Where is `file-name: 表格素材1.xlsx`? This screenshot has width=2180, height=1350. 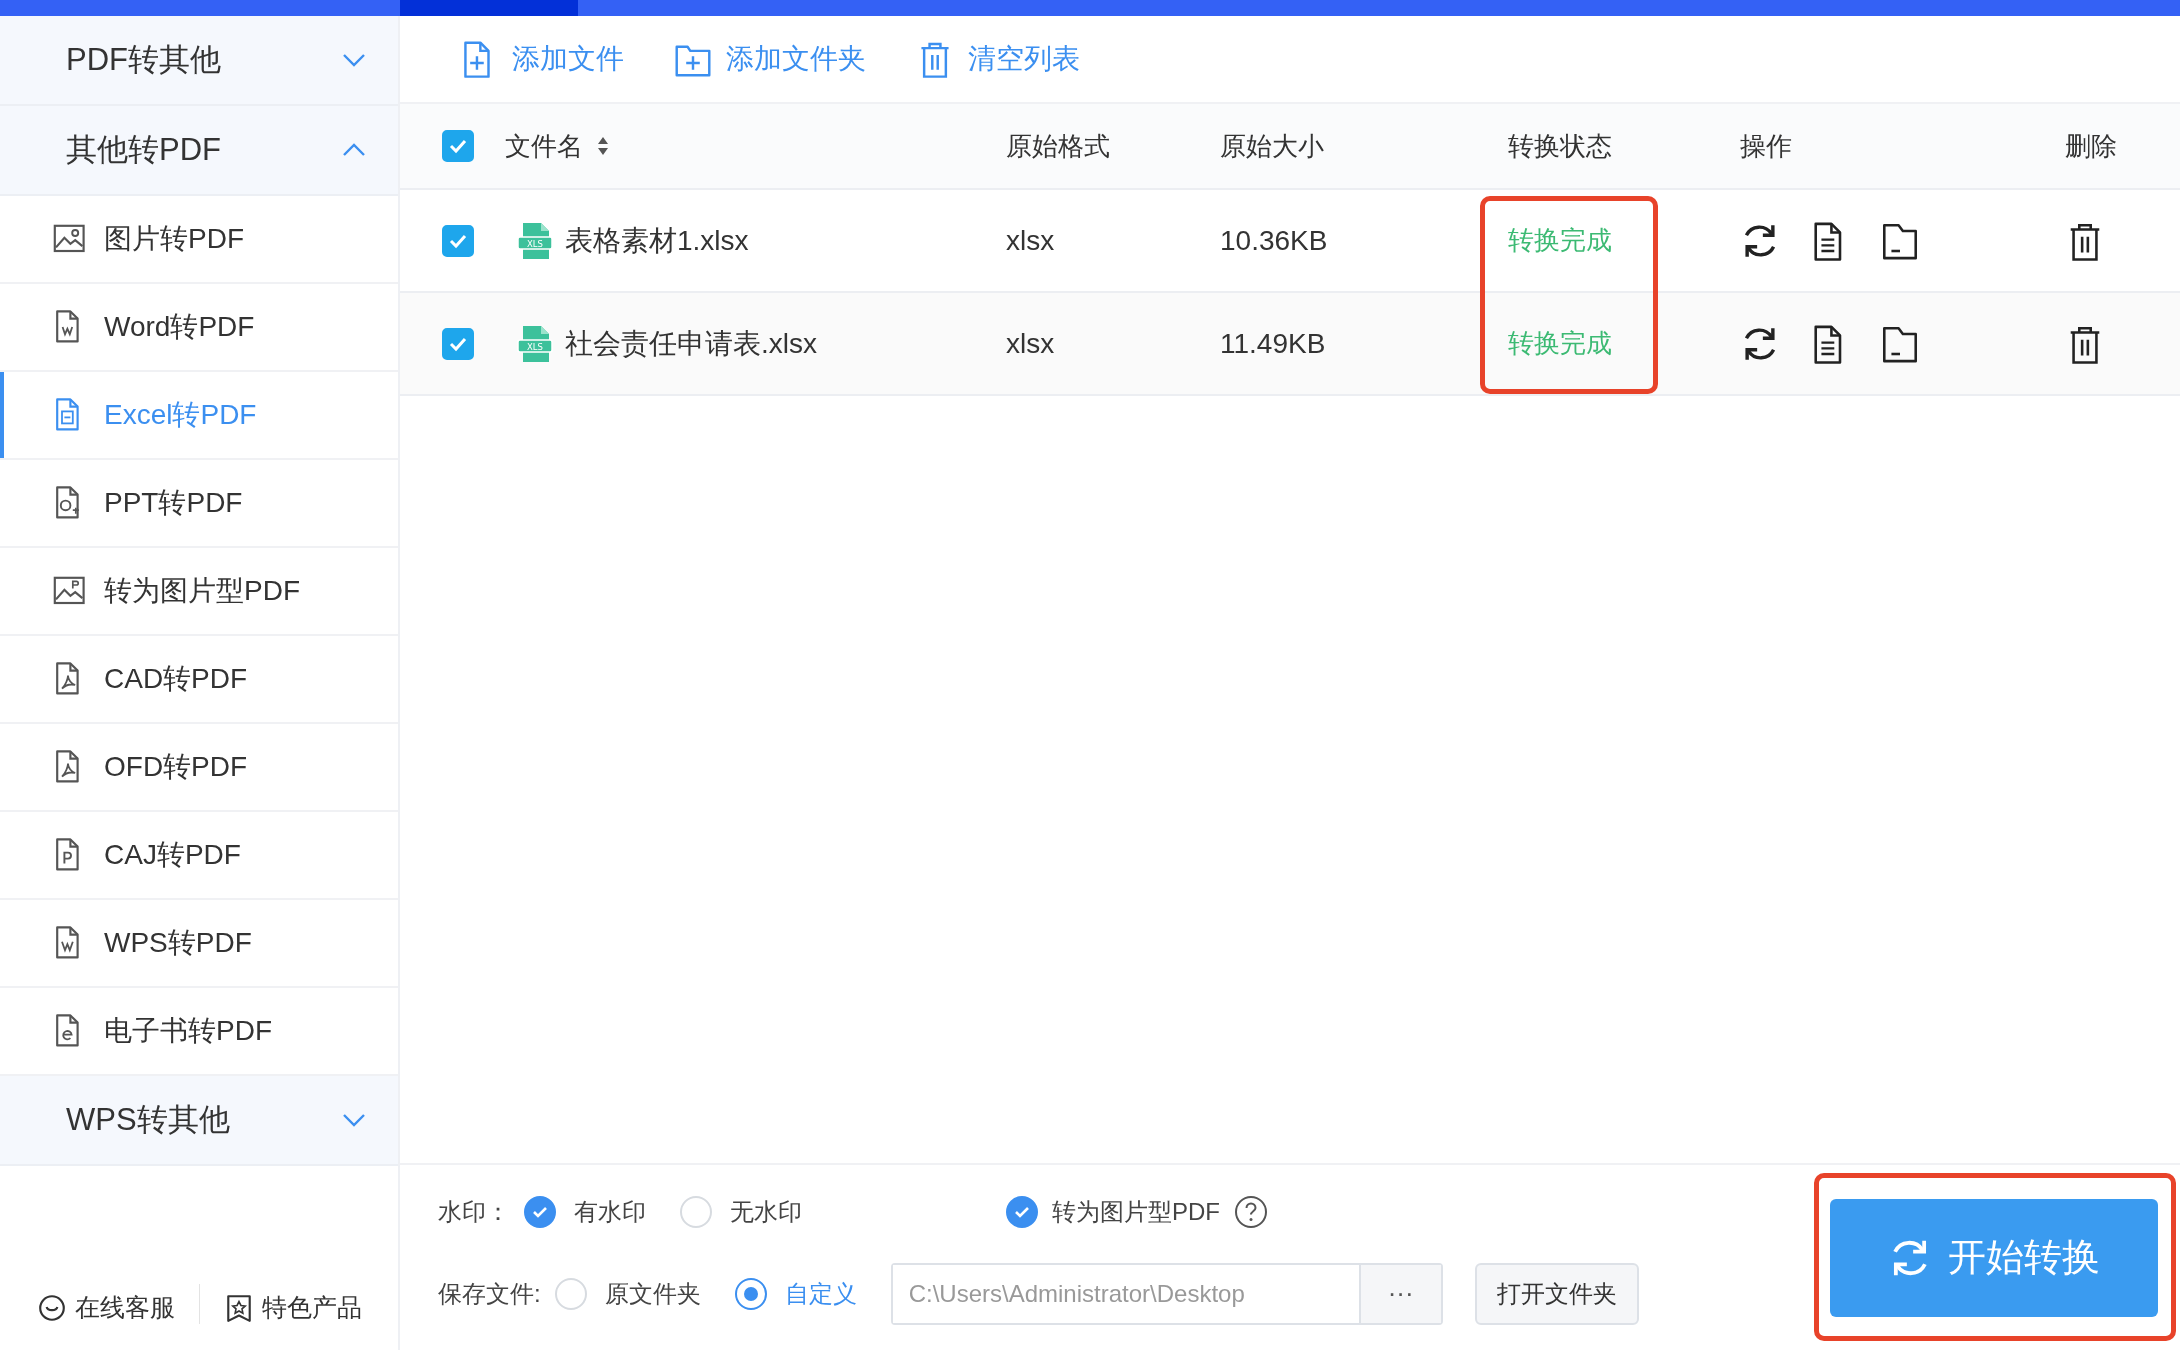
file-name: 表格素材1.xlsx is located at coordinates (657, 240).